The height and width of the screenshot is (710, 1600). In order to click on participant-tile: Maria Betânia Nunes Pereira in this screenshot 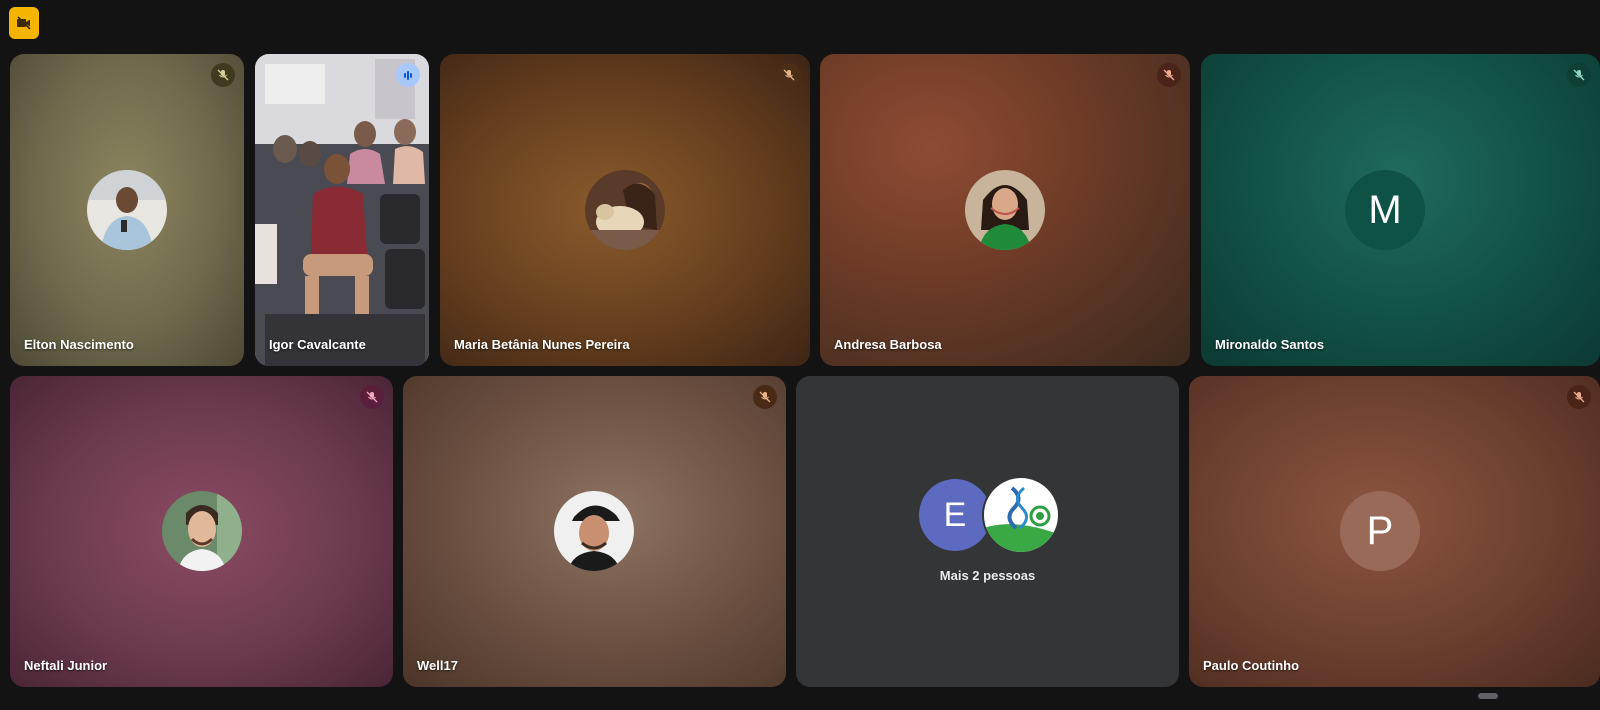, I will do `click(625, 210)`.